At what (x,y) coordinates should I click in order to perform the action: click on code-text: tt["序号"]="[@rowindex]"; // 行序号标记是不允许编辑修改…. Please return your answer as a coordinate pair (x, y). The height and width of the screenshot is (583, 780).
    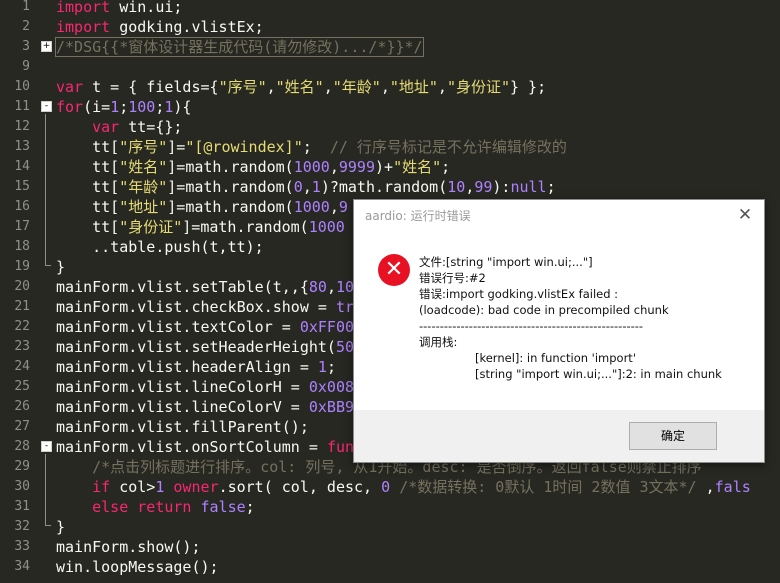
    Looking at the image, I should click on (311, 147).